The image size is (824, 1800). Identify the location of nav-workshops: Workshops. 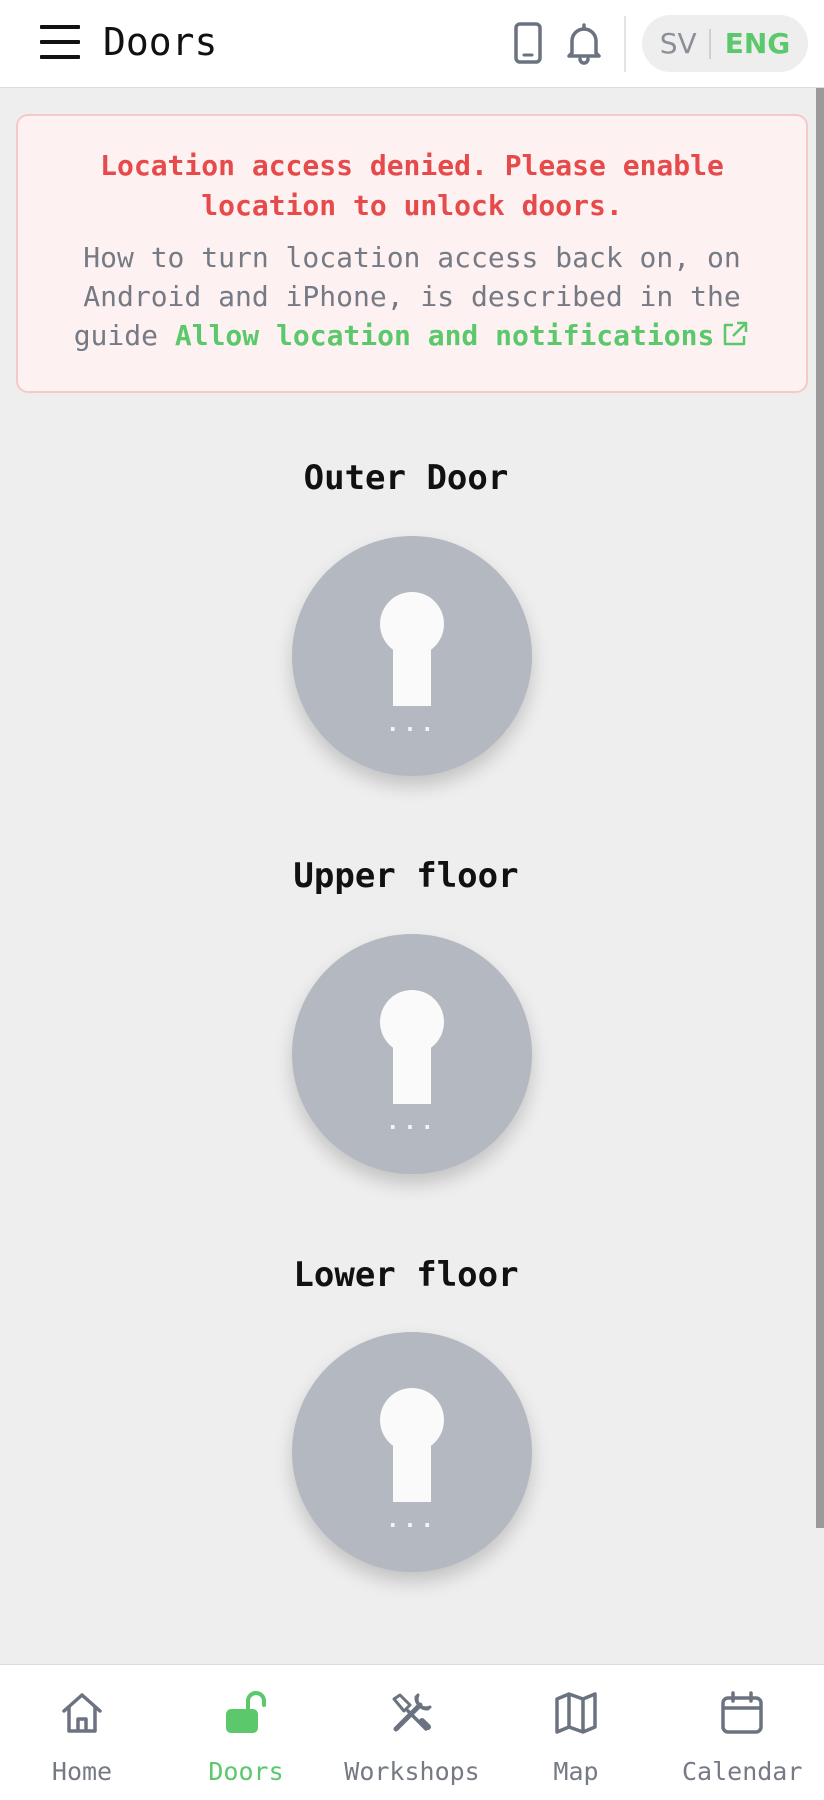
(412, 1732).